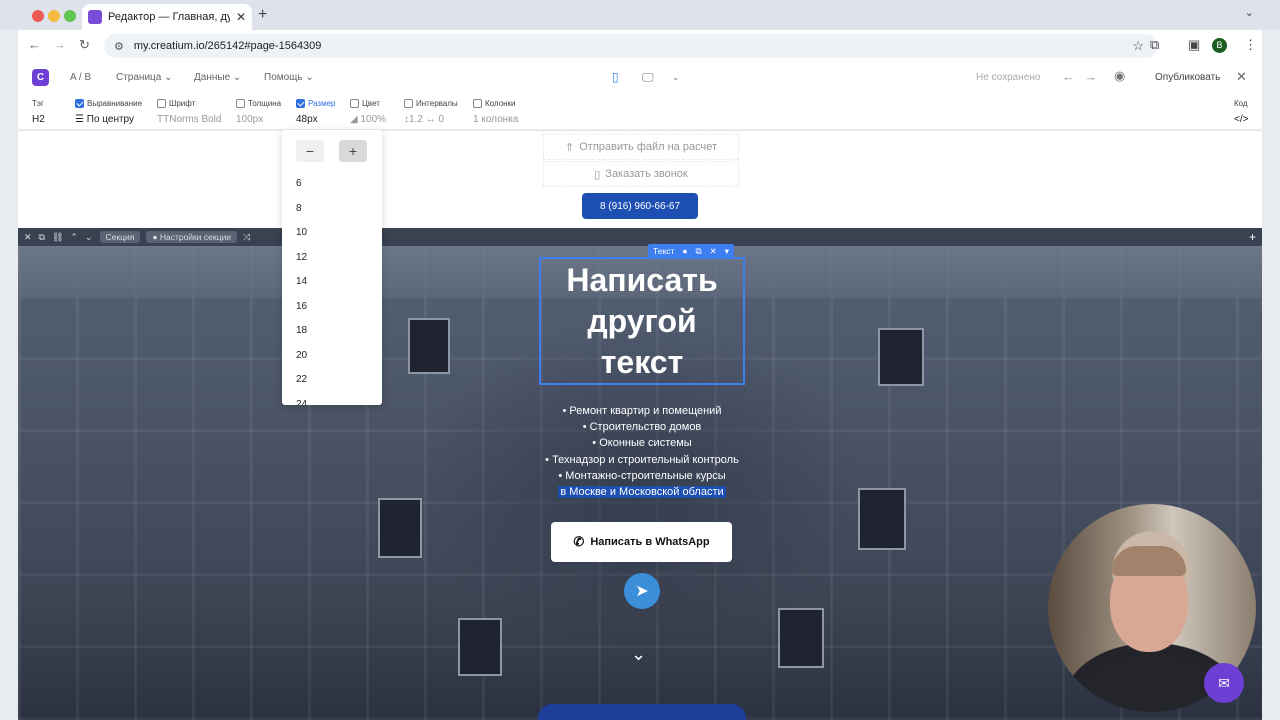 Image resolution: width=1280 pixels, height=720 pixels. What do you see at coordinates (631, 46) in the screenshot?
I see `url-field: ⚙ my.creatium.io/265142#page-1564309 ☆` at bounding box center [631, 46].